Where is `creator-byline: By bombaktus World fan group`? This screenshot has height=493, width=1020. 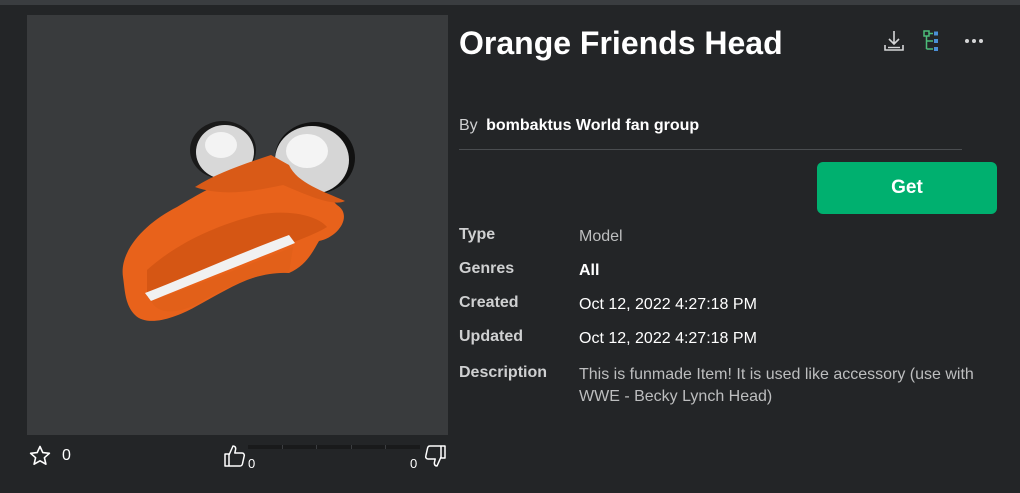 creator-byline: By bombaktus World fan group is located at coordinates (579, 126).